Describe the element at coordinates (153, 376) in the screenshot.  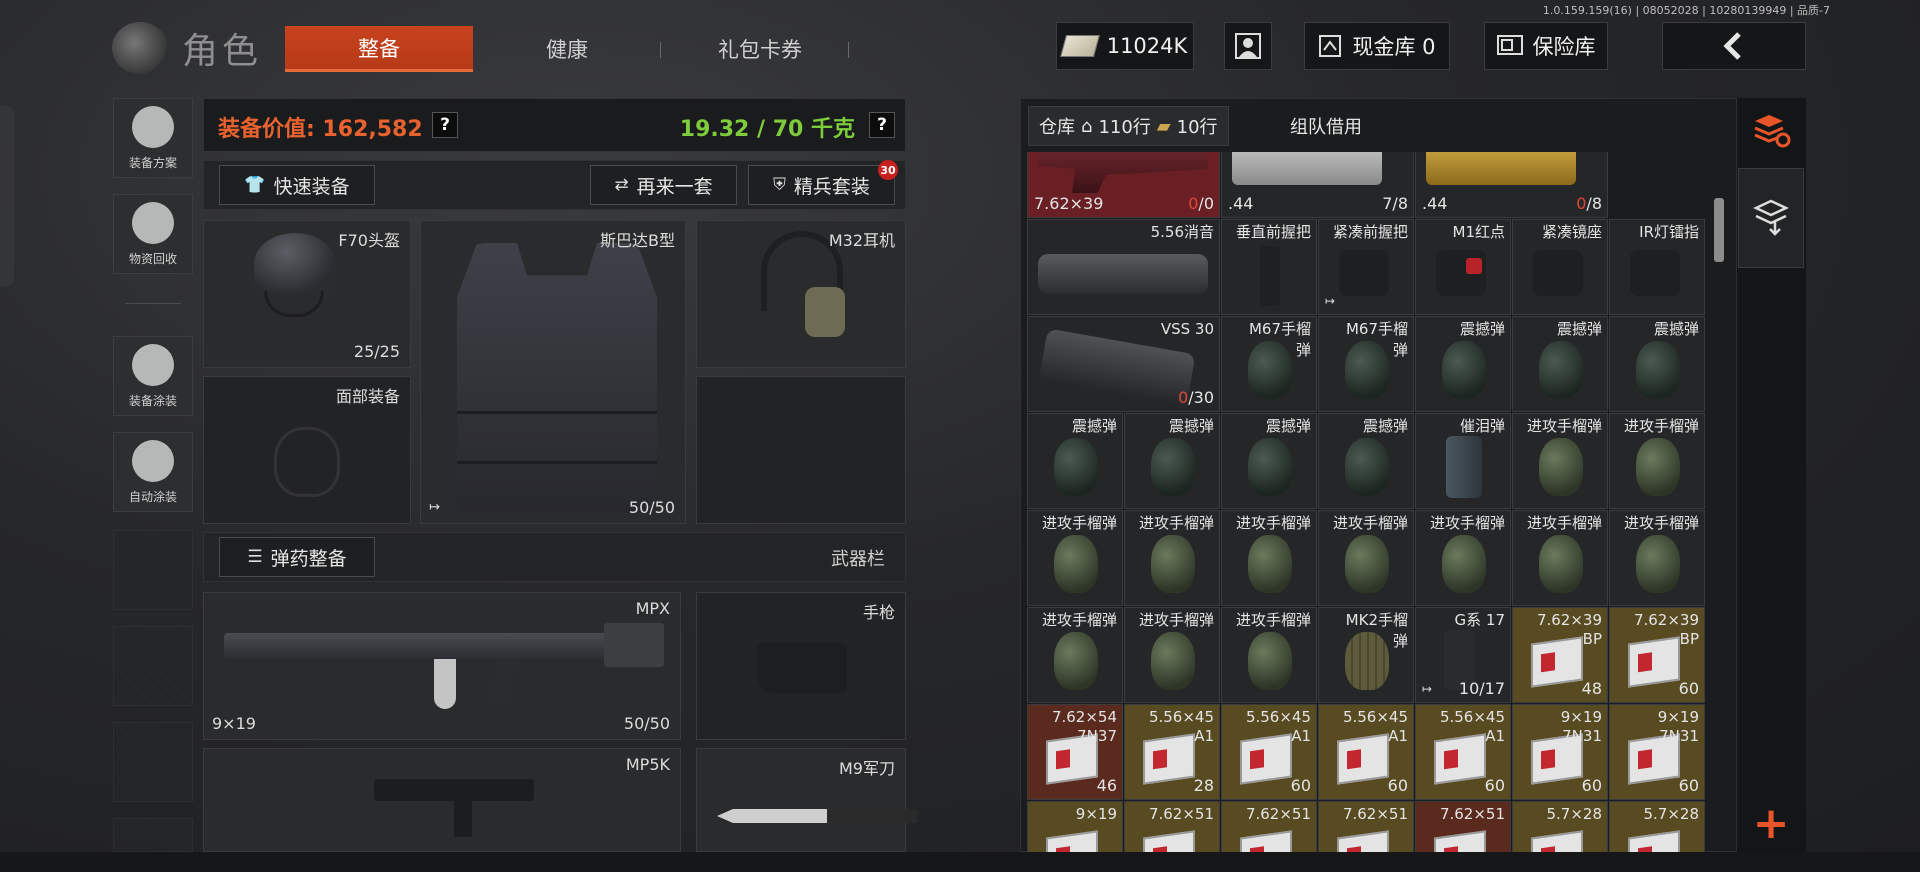
I see `sidebar-paint: 装备涂装` at that location.